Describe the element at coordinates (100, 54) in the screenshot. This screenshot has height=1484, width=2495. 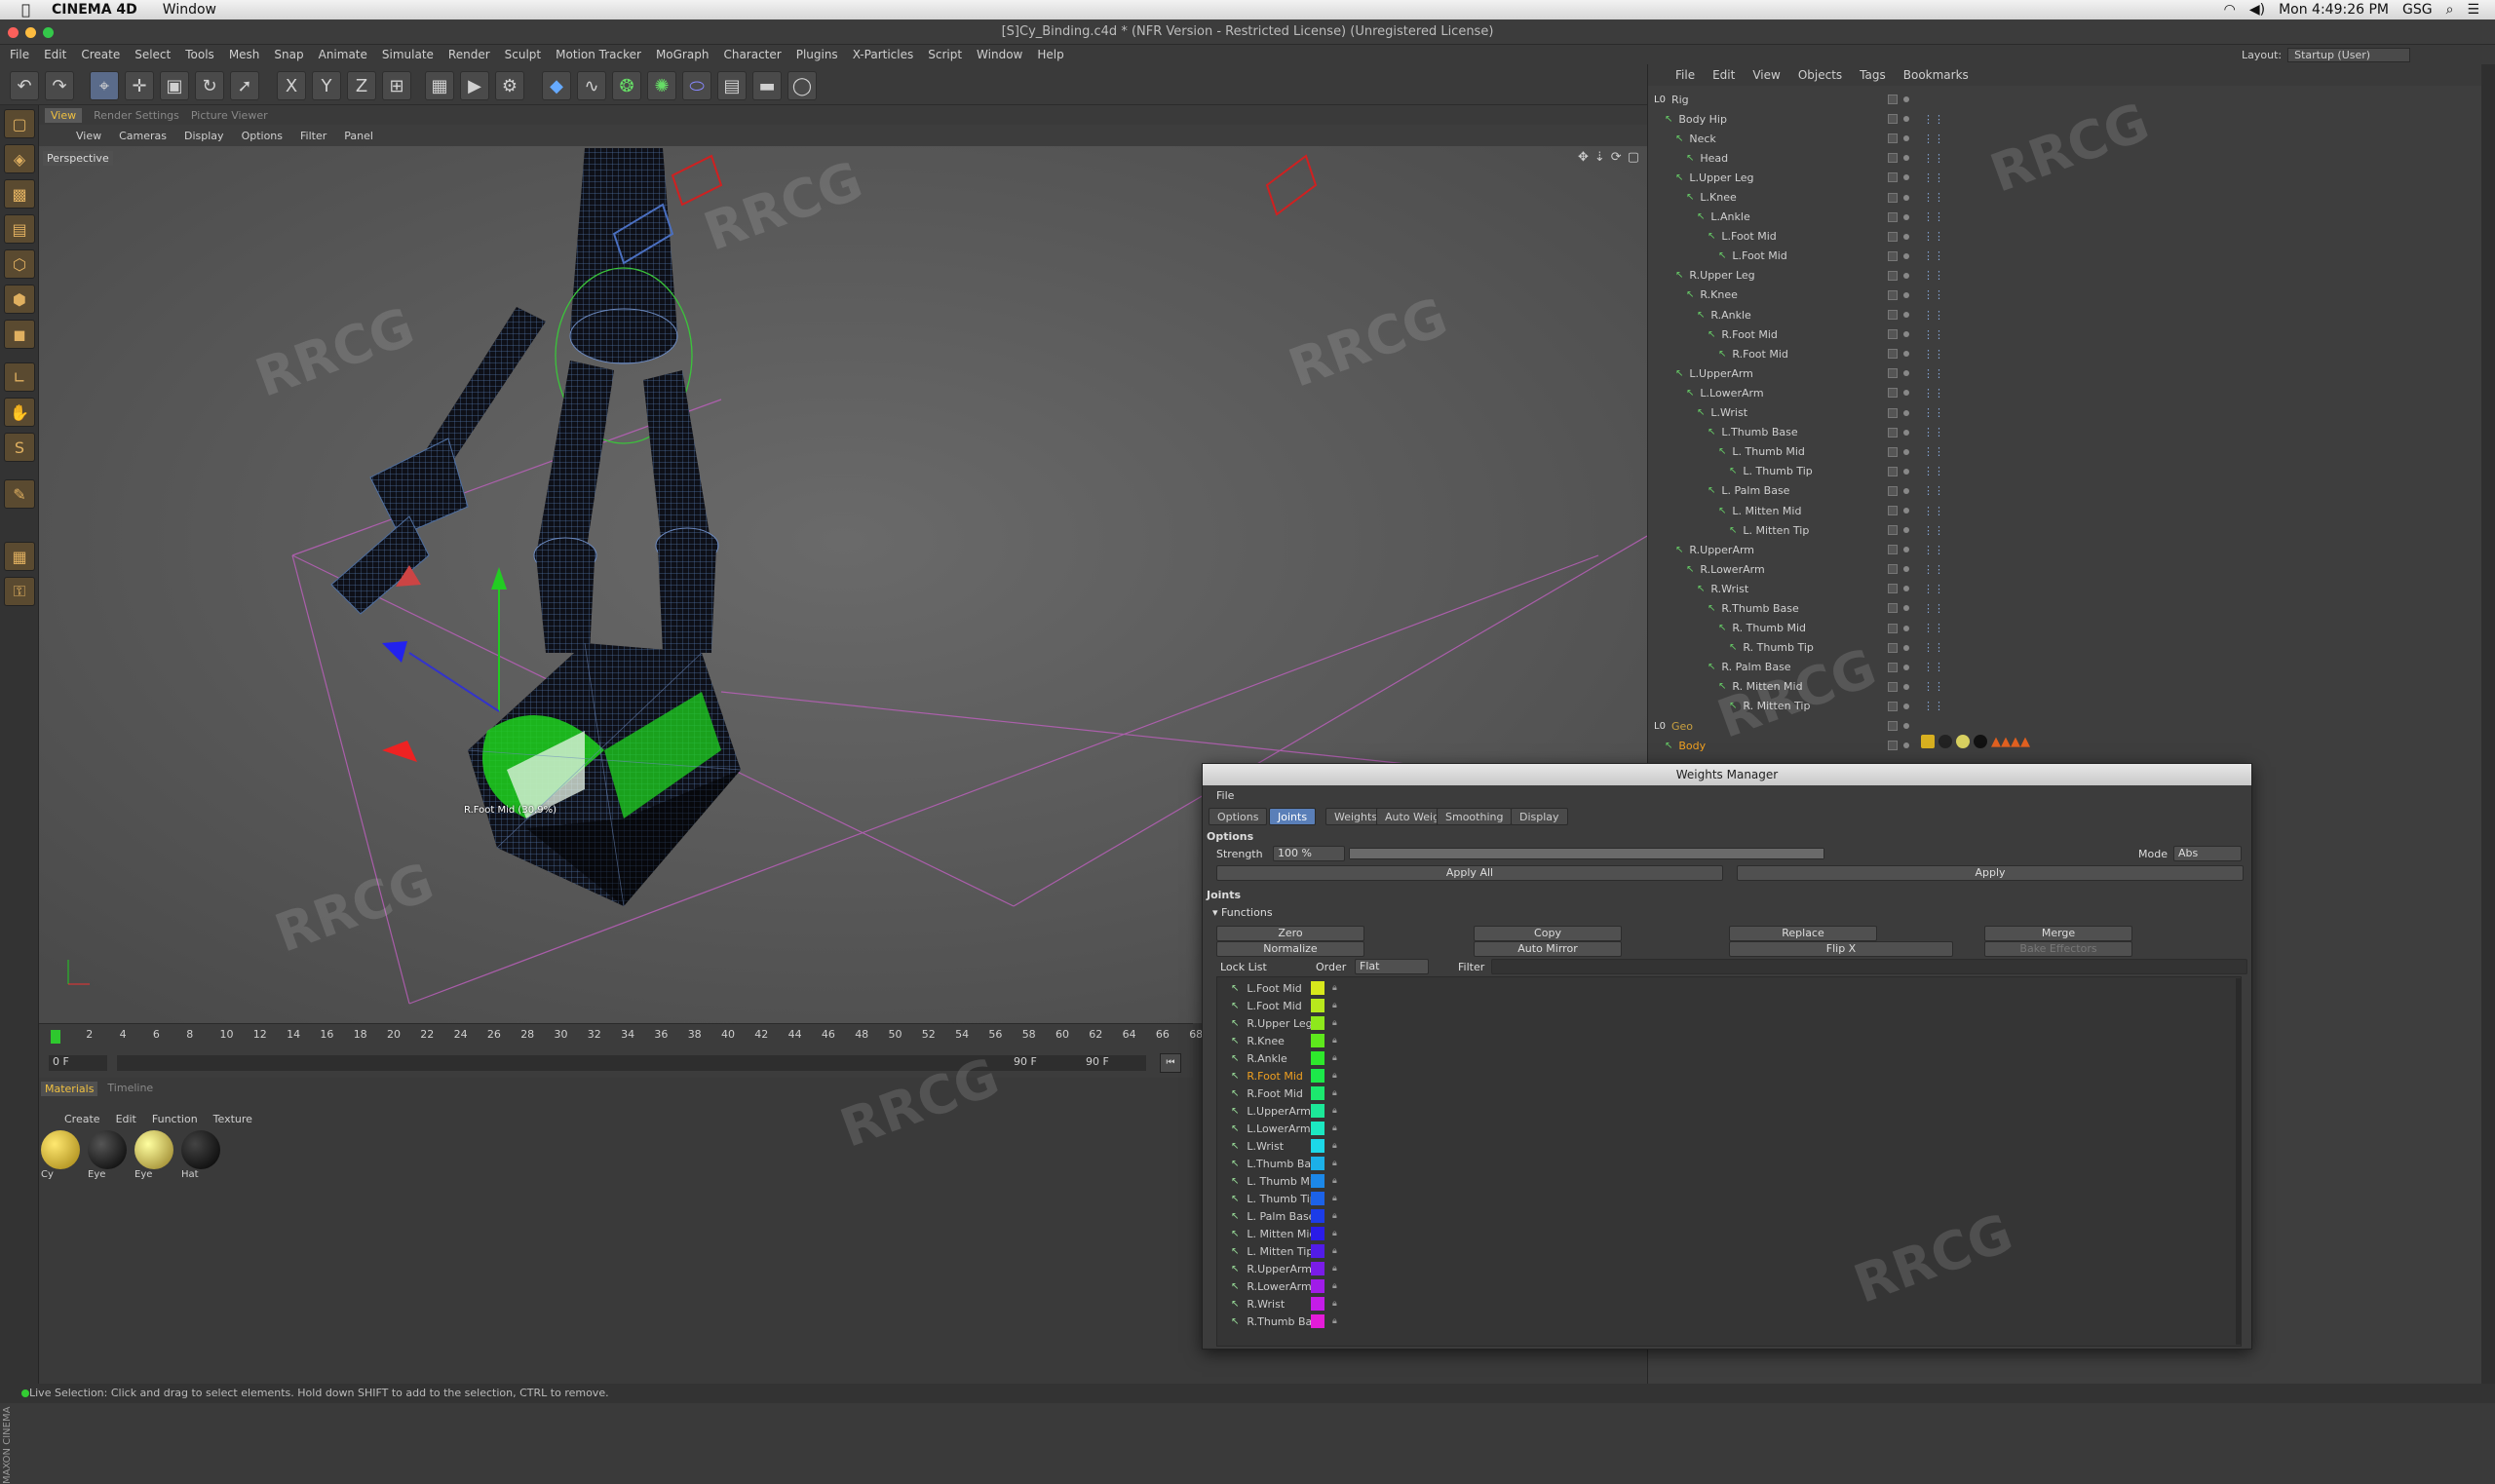
I see `menu-create: Create` at that location.